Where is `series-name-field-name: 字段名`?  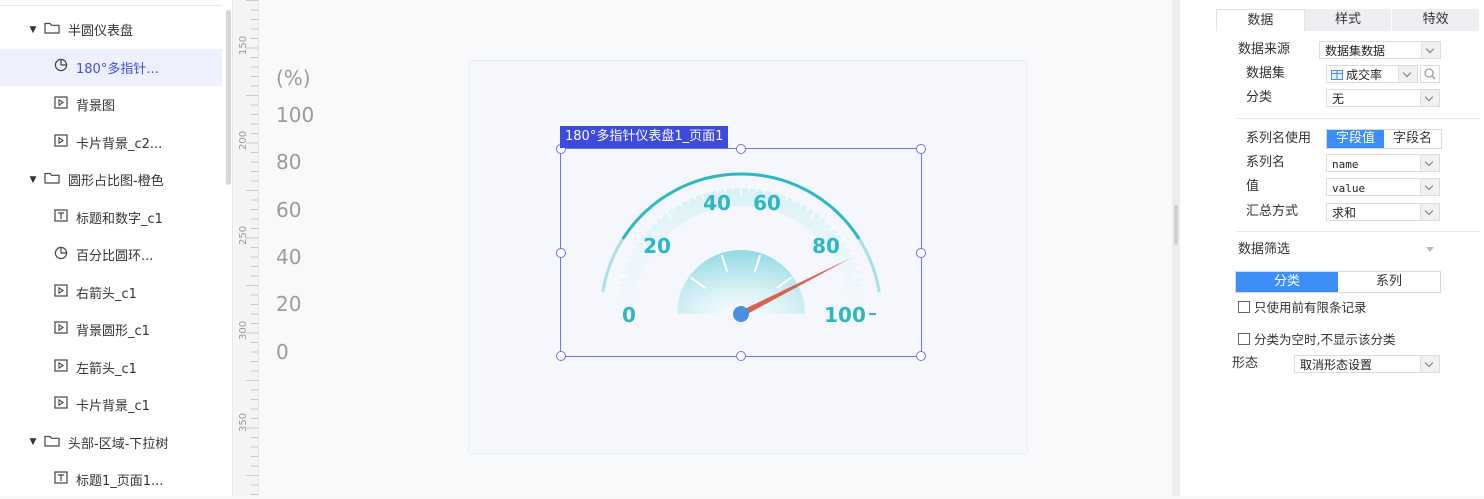
series-name-field-name: 字段名 is located at coordinates (1412, 139).